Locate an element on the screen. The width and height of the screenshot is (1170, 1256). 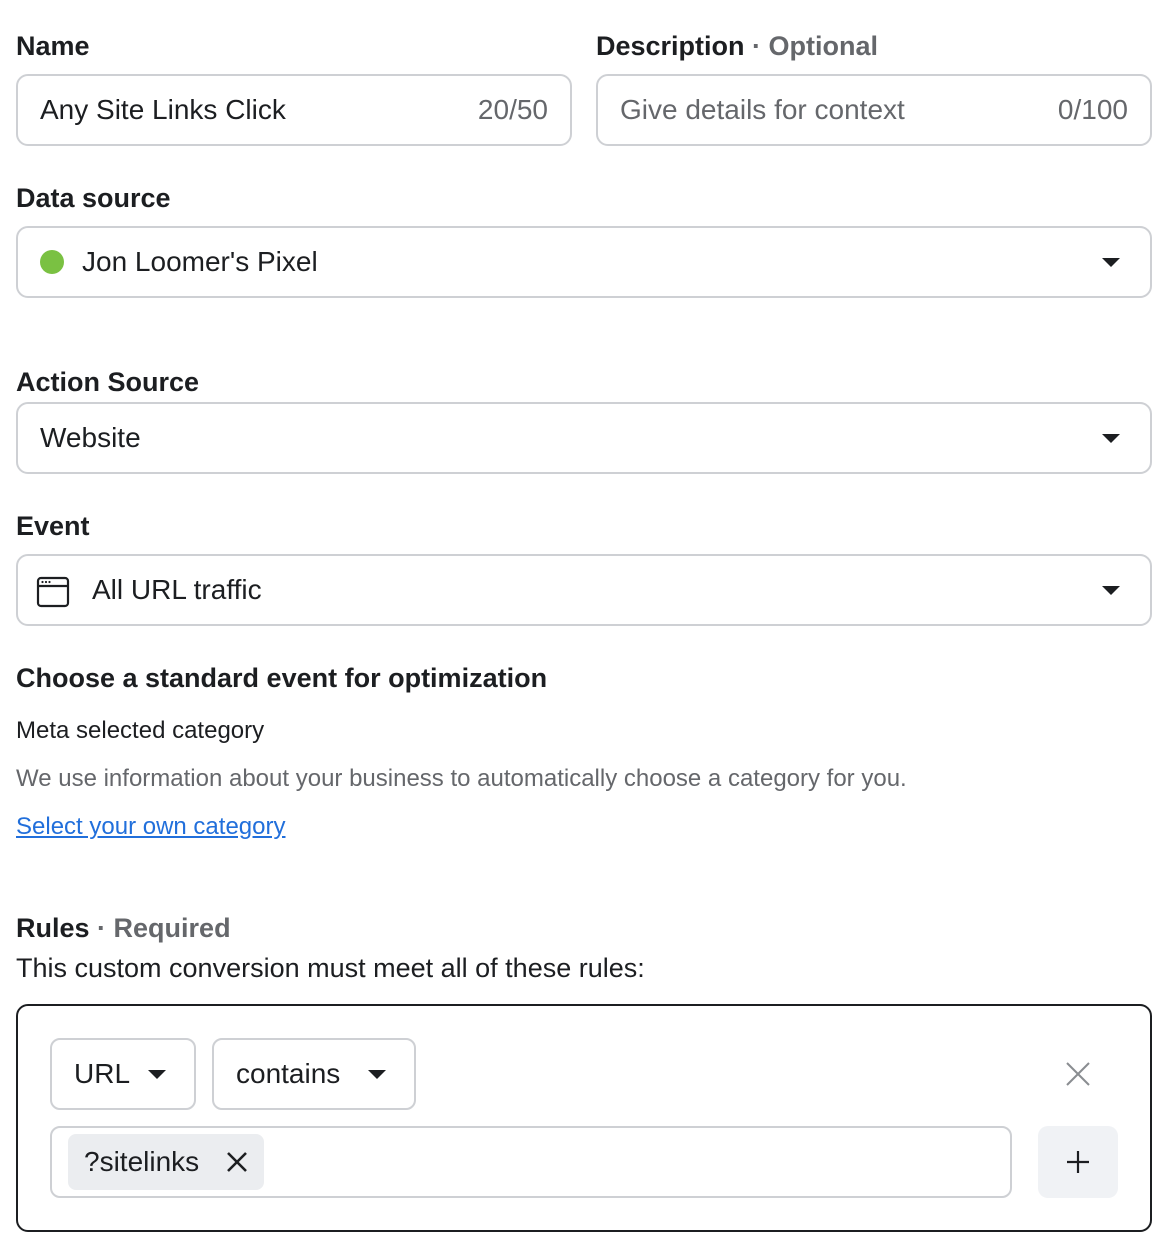
rules-label: Rules · Required is located at coordinates (123, 928).